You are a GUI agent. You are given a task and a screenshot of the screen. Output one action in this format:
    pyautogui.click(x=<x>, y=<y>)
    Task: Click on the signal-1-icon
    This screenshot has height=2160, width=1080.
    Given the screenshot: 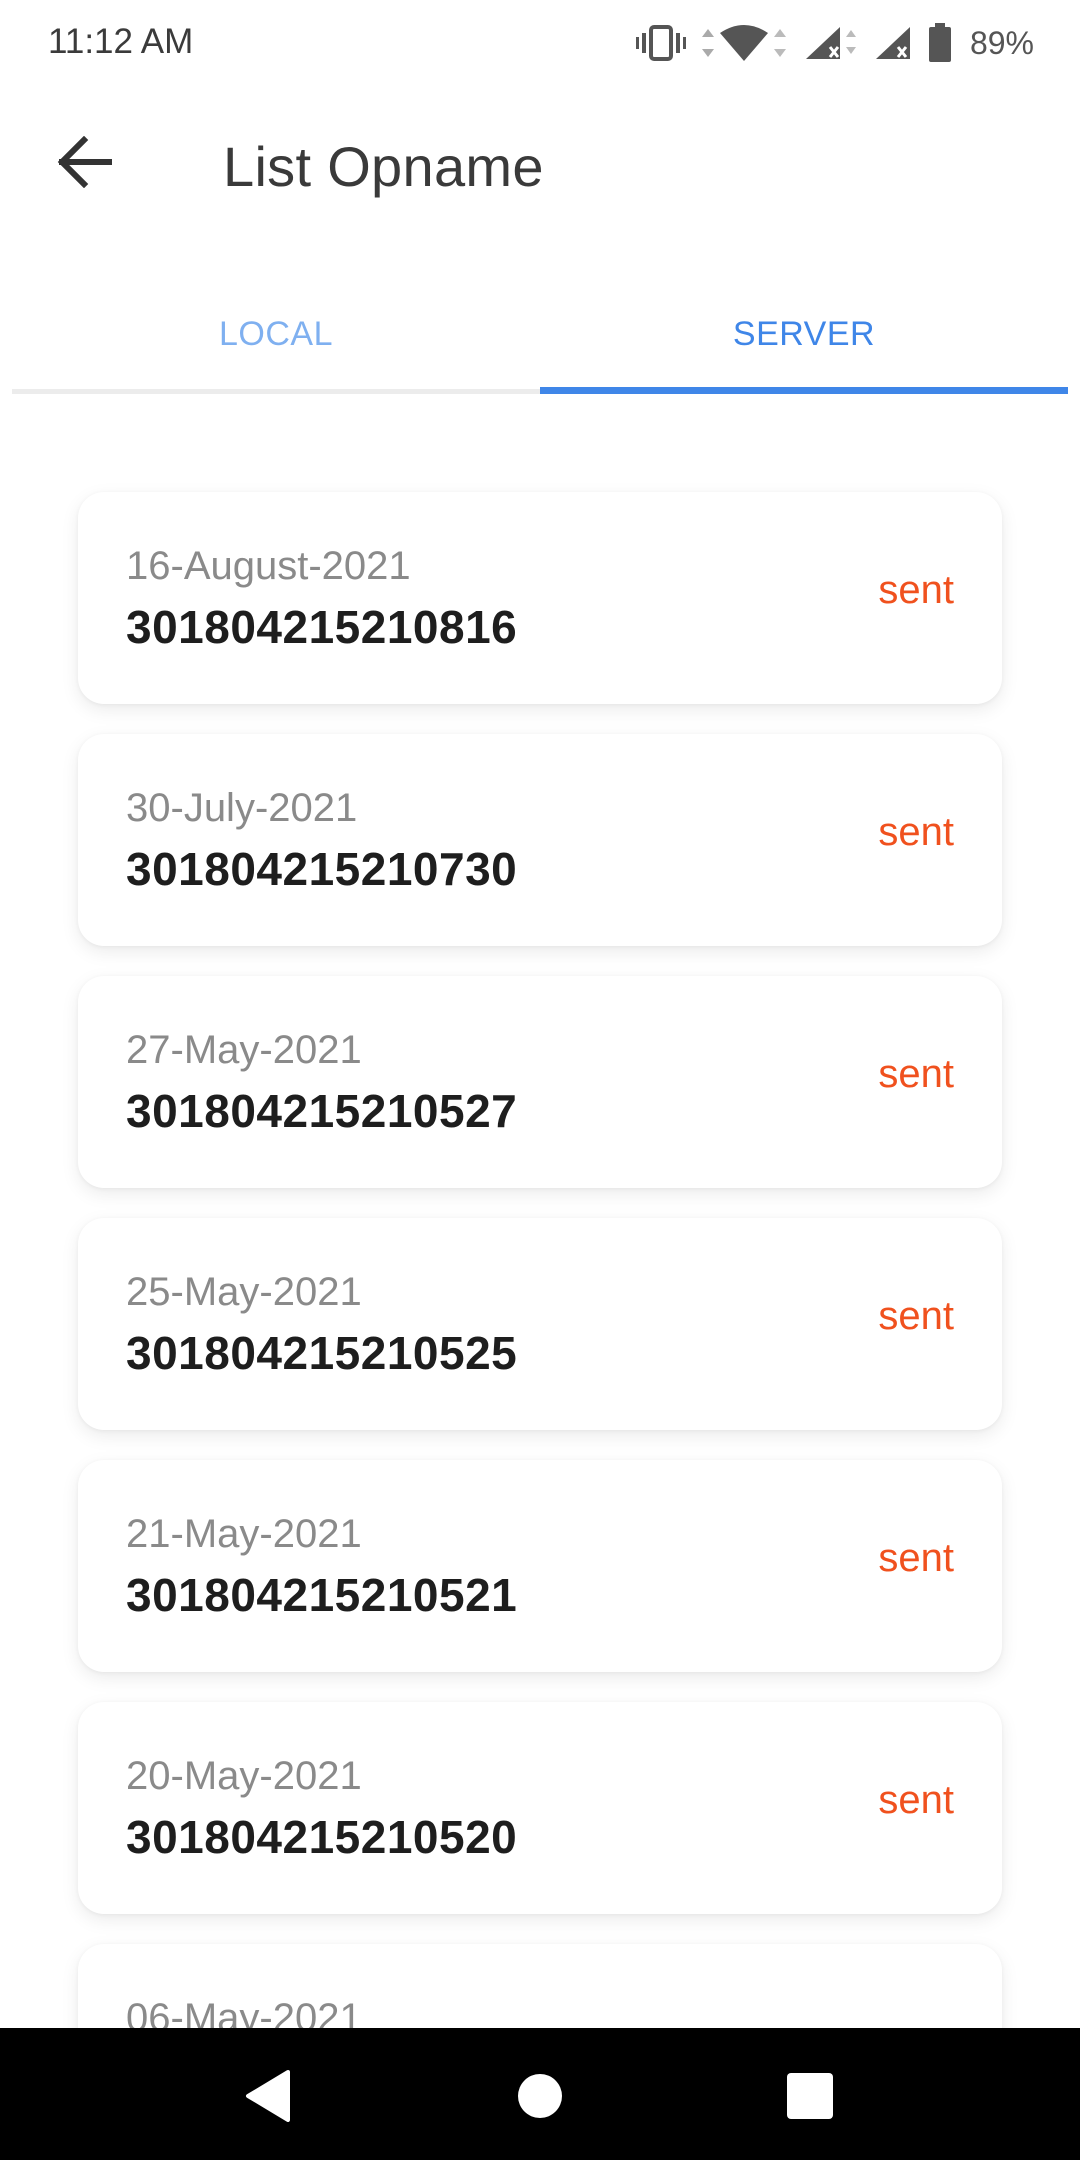 What is the action you would take?
    pyautogui.click(x=832, y=43)
    